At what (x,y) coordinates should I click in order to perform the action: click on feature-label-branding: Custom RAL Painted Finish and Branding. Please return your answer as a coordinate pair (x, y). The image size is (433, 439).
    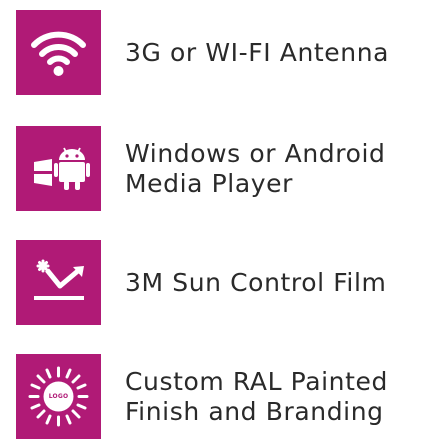
    Looking at the image, I should click on (256, 396).